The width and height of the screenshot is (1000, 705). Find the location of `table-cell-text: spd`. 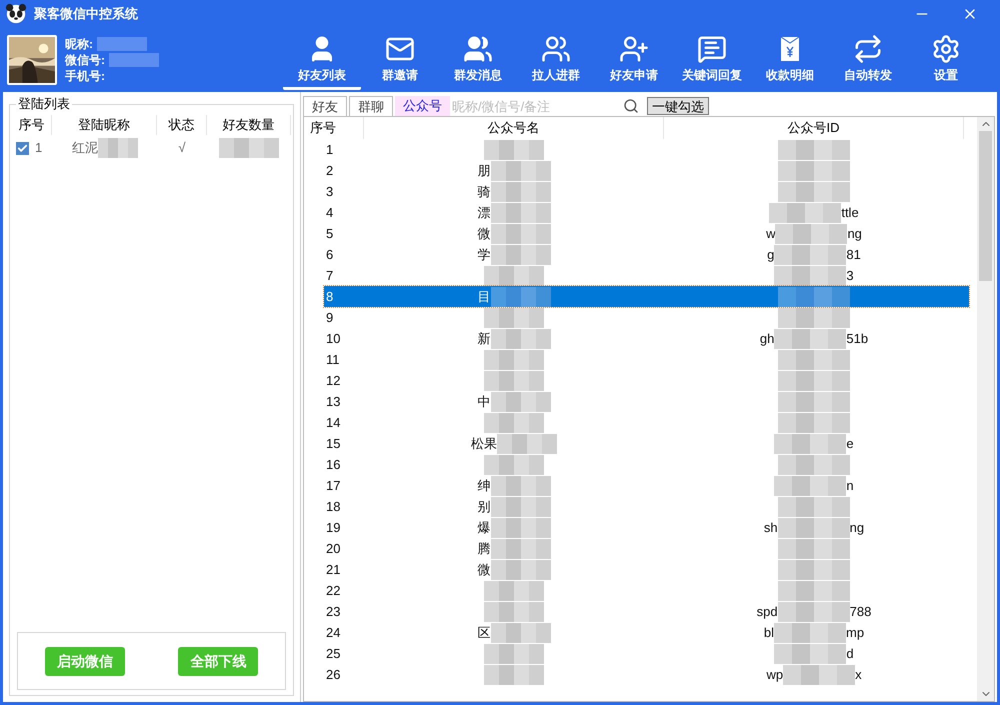

table-cell-text: spd is located at coordinates (767, 611).